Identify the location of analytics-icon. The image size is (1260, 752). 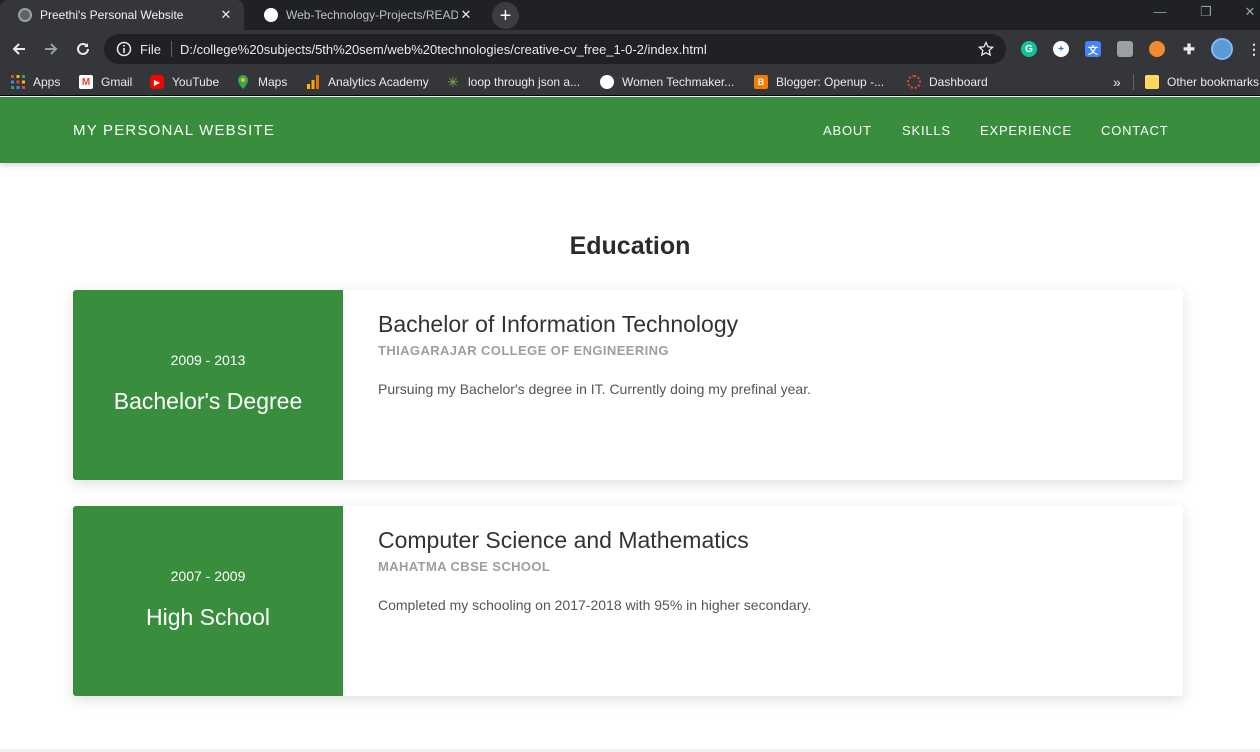
(313, 82).